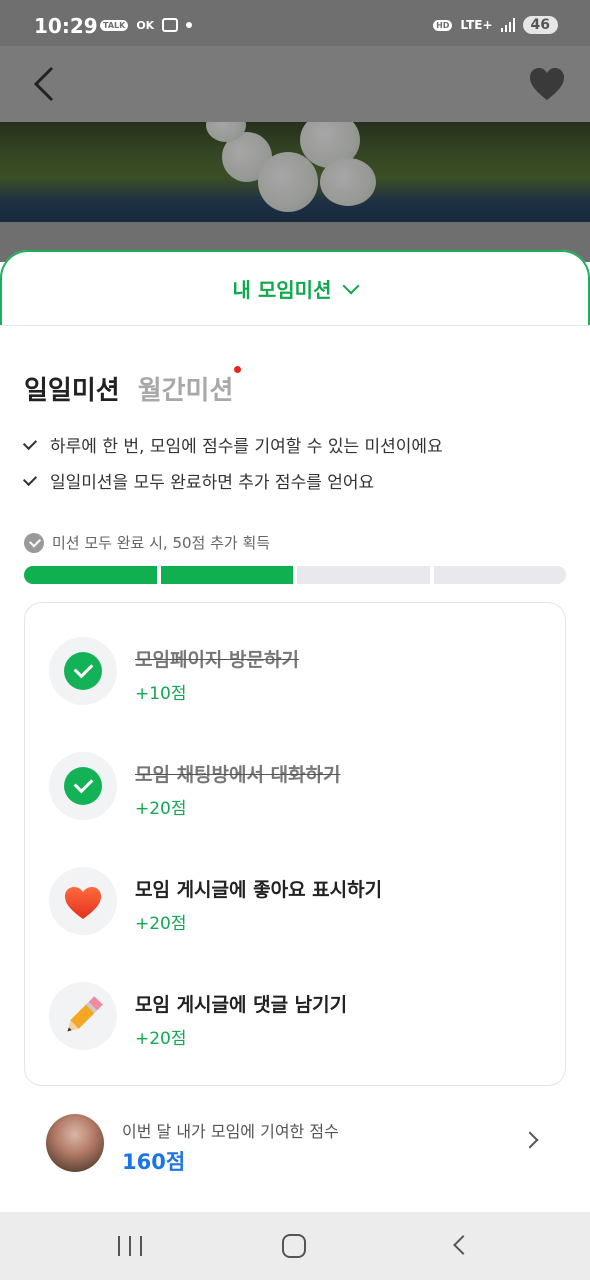  I want to click on ok-icon: OK, so click(145, 25).